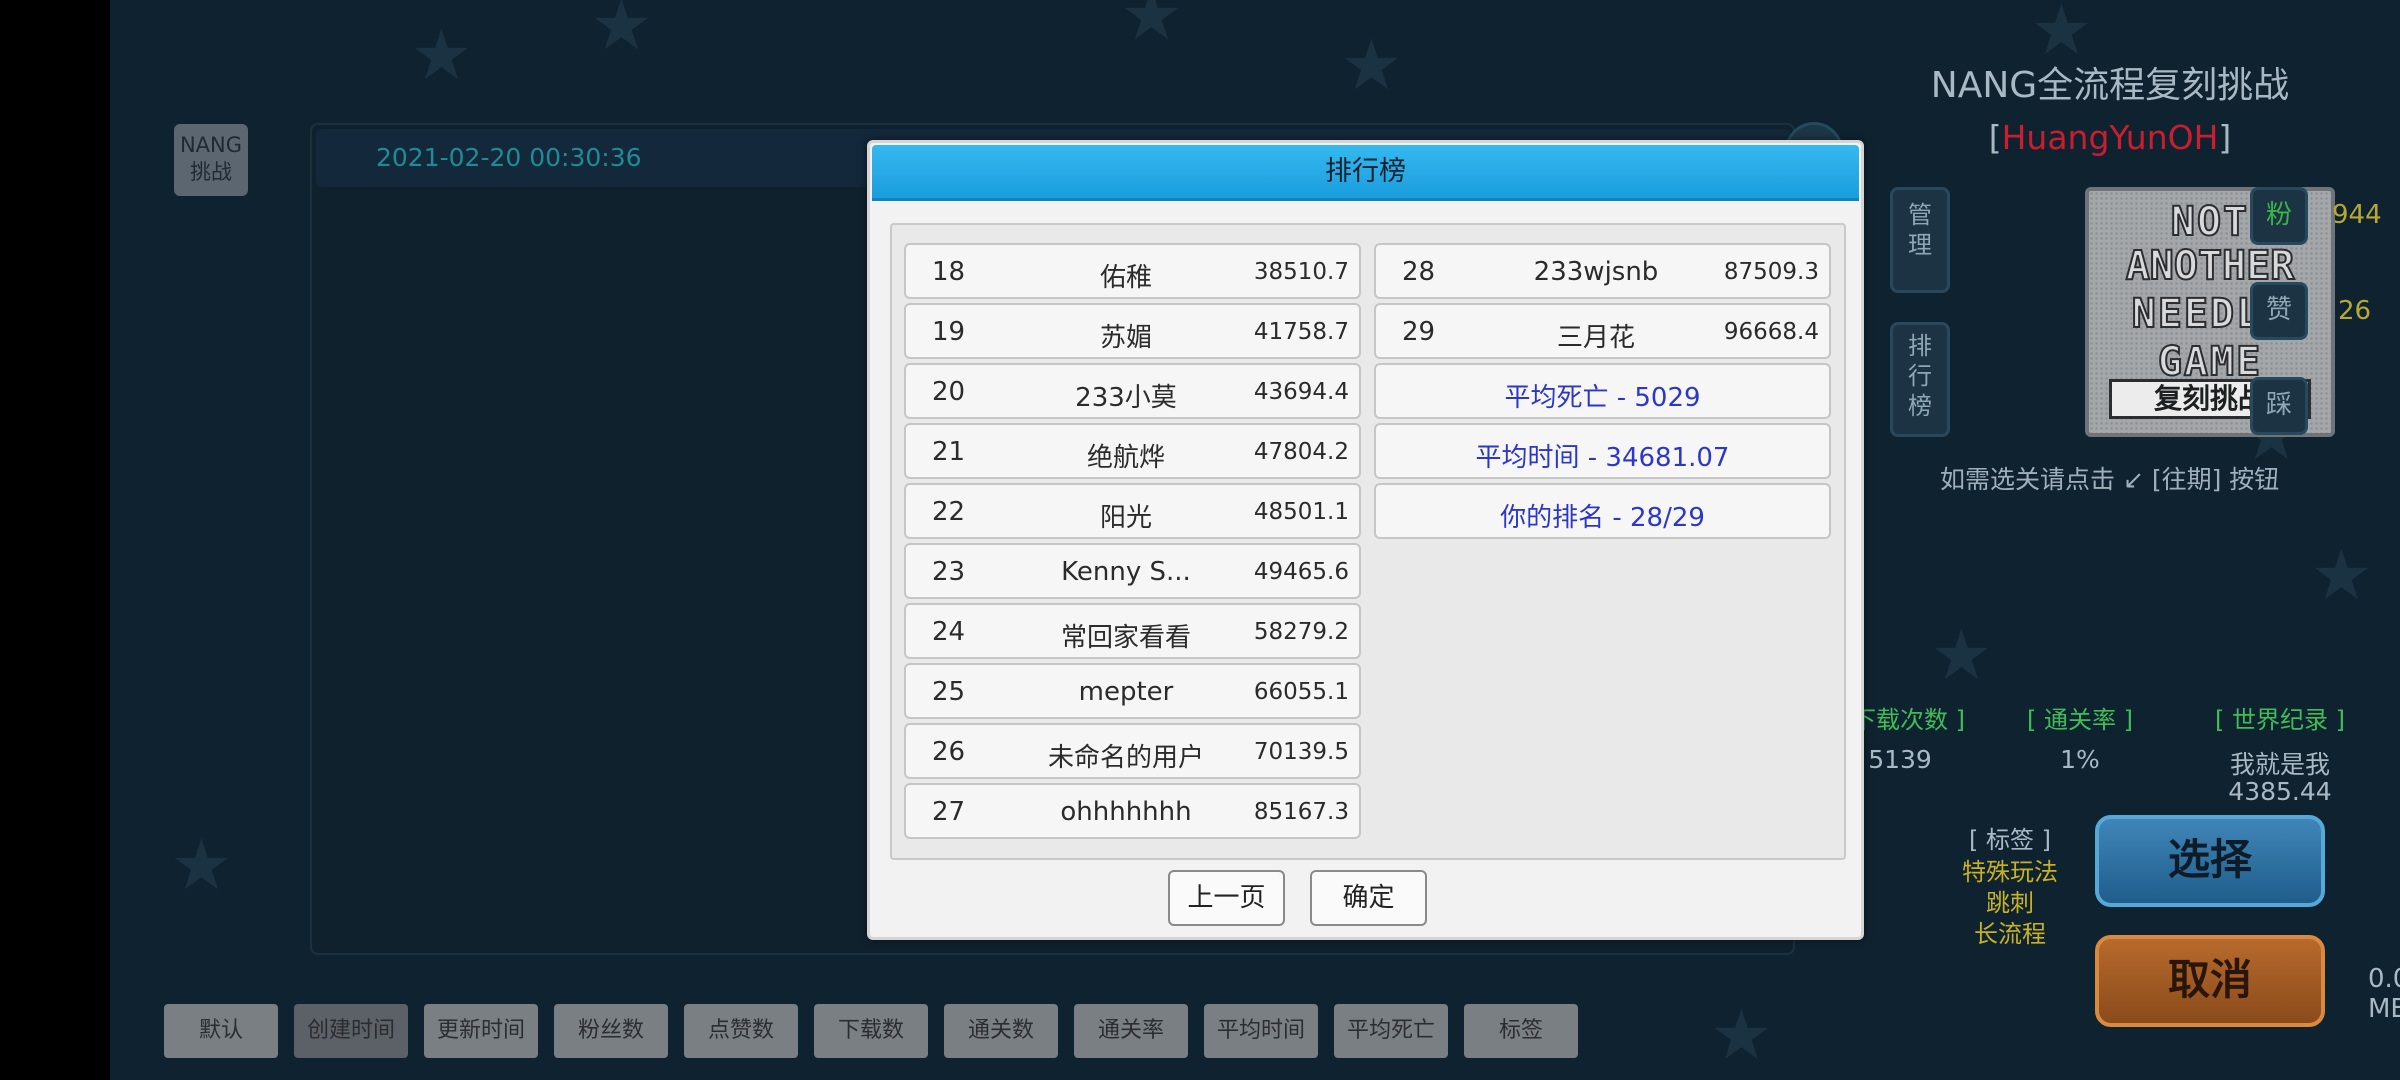 This screenshot has height=1080, width=2400. What do you see at coordinates (2279, 216) in the screenshot?
I see `fans-button: 粉` at bounding box center [2279, 216].